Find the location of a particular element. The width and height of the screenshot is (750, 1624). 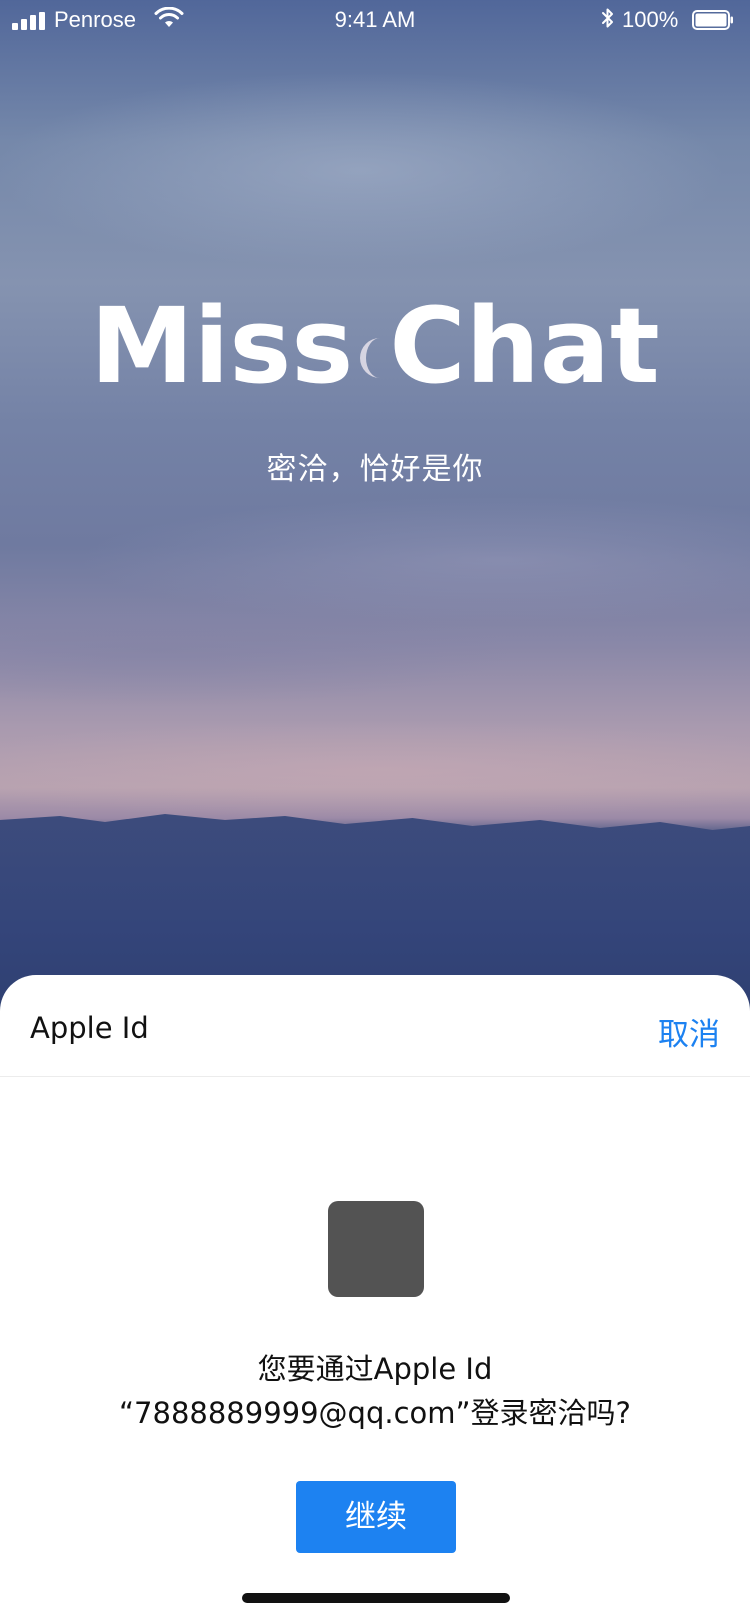

bluetooth-icon is located at coordinates (607, 18).